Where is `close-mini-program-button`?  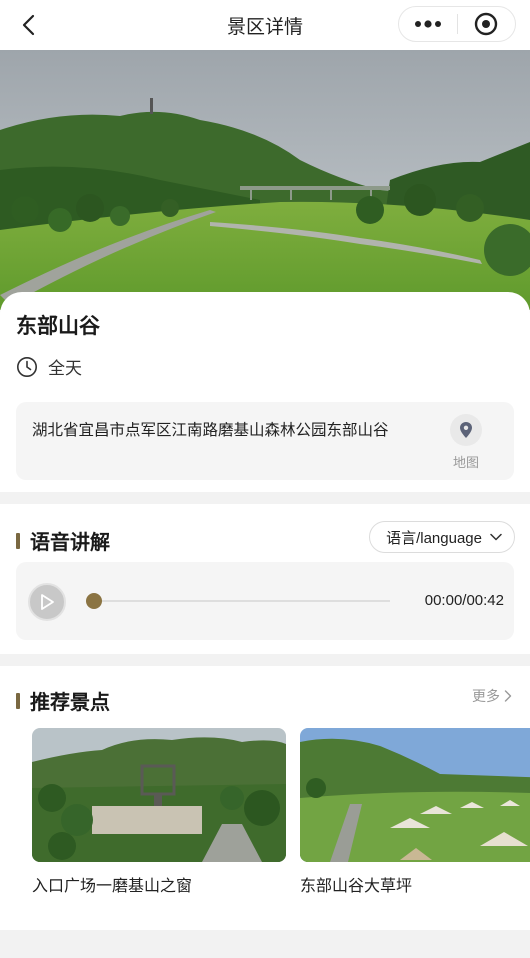 close-mini-program-button is located at coordinates (487, 24).